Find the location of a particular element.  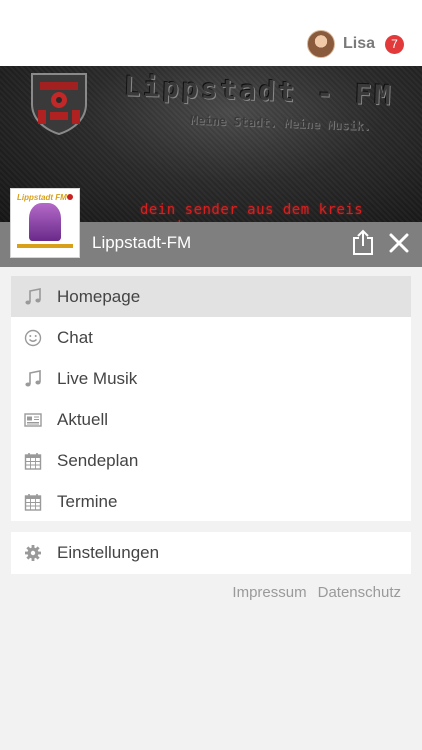

menu-item-einstellungen: Einstellungen is located at coordinates (211, 552).